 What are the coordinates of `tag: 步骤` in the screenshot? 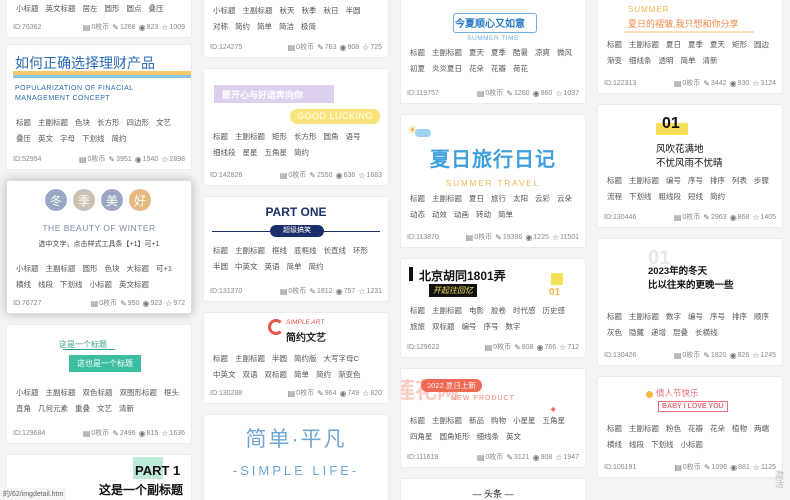 It's located at (761, 181).